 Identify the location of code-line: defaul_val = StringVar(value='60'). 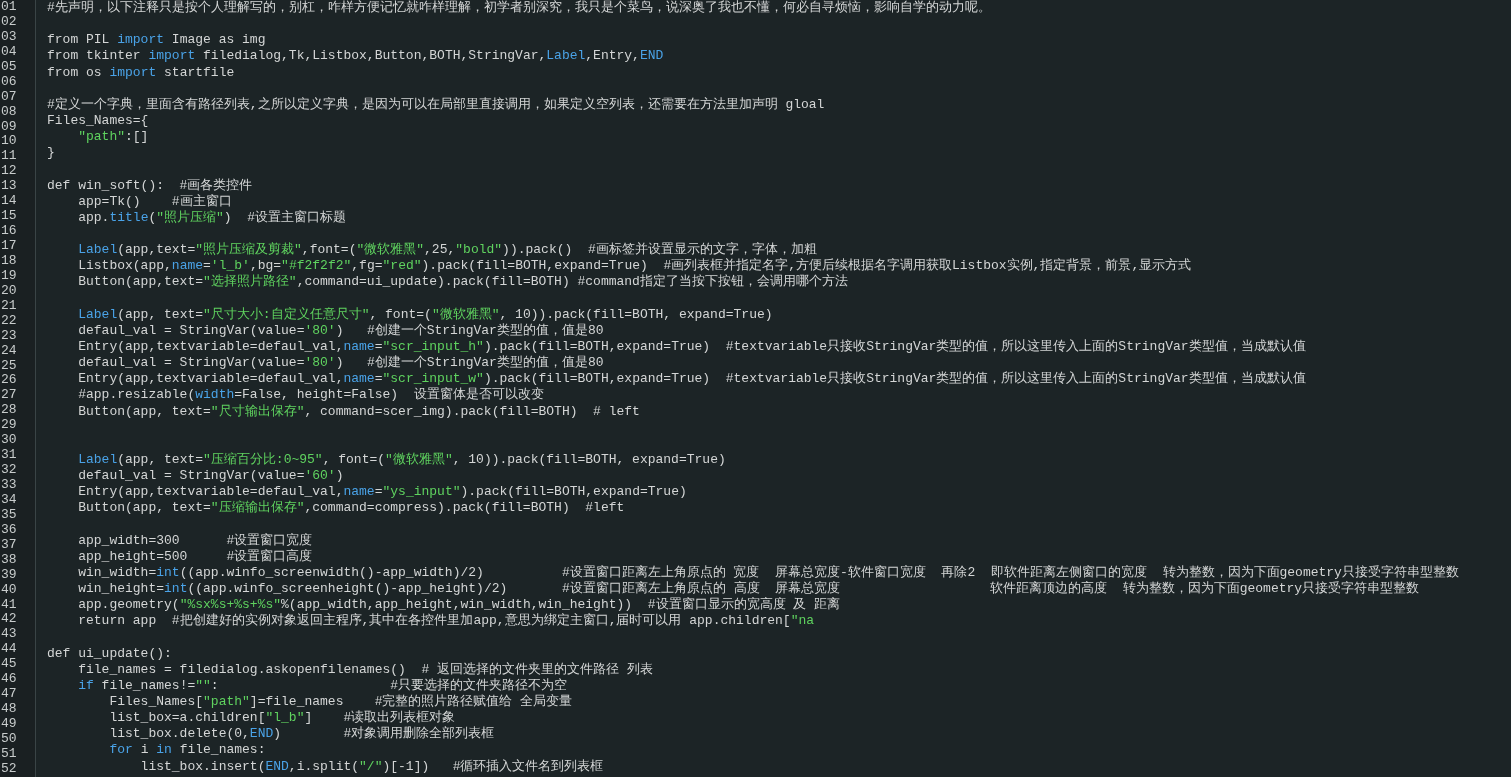
(210, 476).